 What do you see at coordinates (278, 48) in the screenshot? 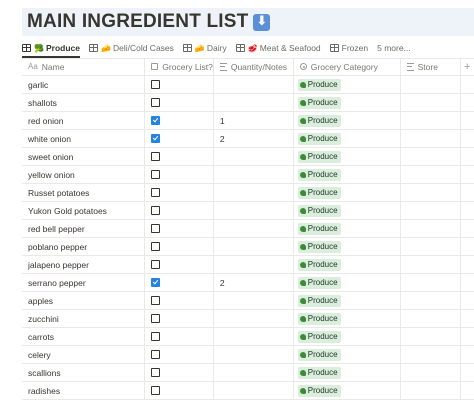
I see `tab-meat-seafood: 🥩 Meat & Seafood` at bounding box center [278, 48].